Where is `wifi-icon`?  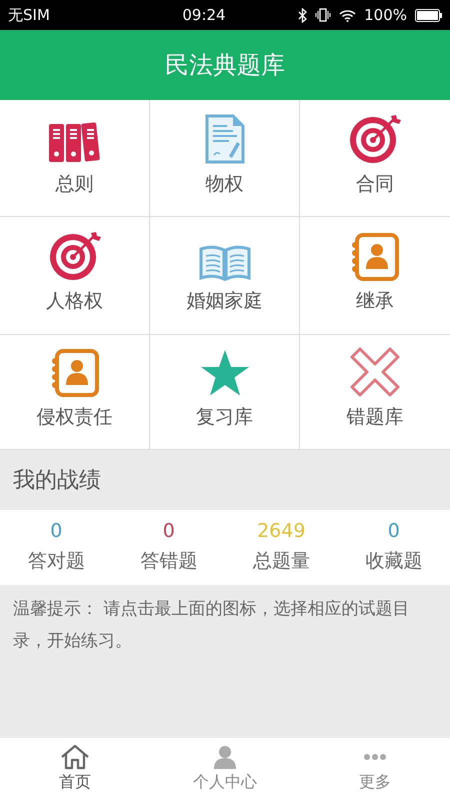 wifi-icon is located at coordinates (347, 15).